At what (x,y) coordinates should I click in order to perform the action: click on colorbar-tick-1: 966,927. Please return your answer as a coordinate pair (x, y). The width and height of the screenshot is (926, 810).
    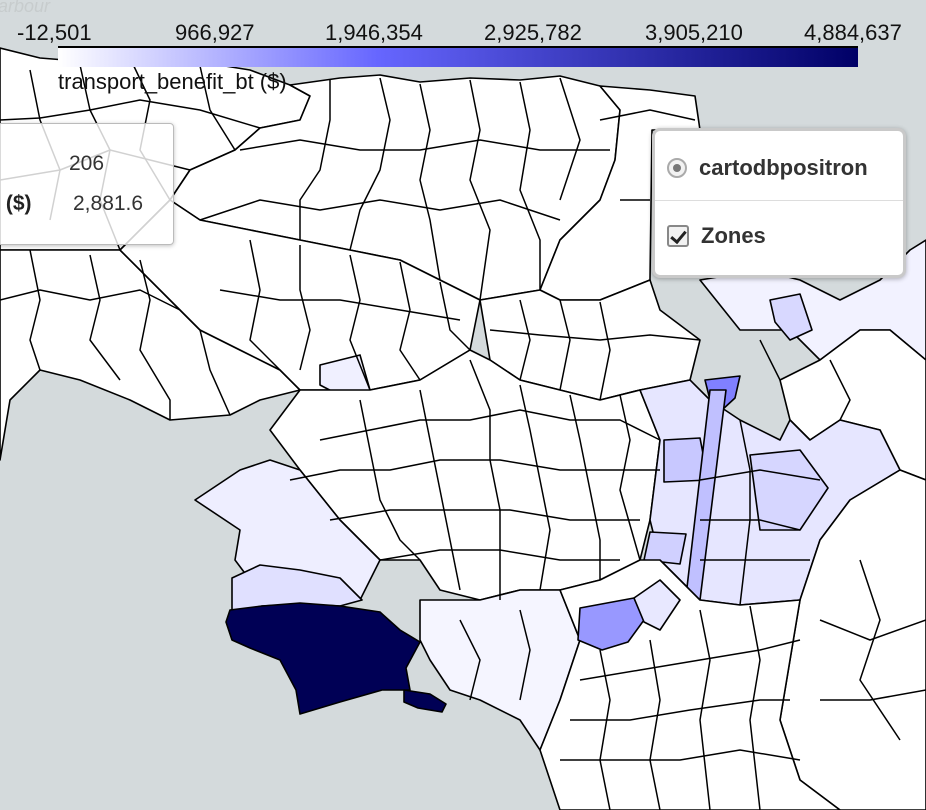
    Looking at the image, I should click on (215, 32).